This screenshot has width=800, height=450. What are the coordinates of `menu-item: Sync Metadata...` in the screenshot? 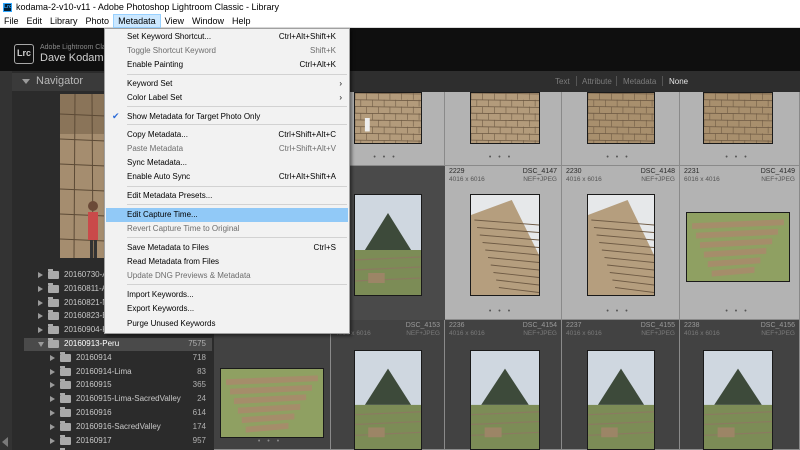 It's located at (227, 163).